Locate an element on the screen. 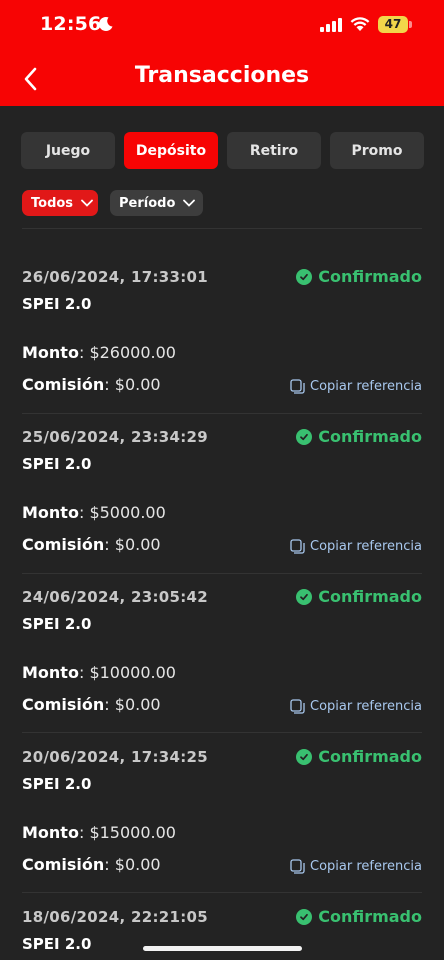  amount-value: $26000.00 is located at coordinates (132, 352).